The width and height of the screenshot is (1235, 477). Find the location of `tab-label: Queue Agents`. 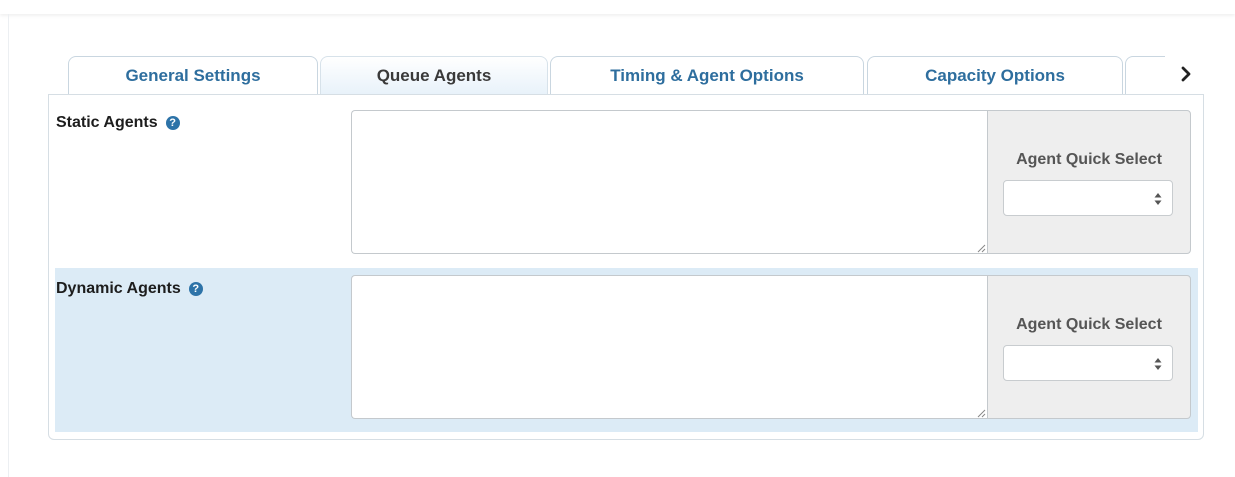

tab-label: Queue Agents is located at coordinates (434, 75).